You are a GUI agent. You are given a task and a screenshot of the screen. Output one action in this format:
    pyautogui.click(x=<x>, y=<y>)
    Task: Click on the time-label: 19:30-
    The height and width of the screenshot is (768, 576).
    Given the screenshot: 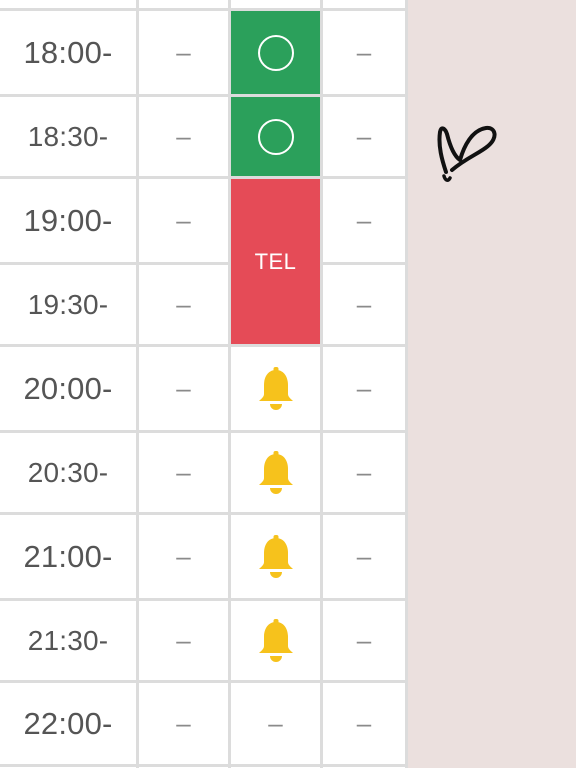 What is the action you would take?
    pyautogui.click(x=68, y=304)
    